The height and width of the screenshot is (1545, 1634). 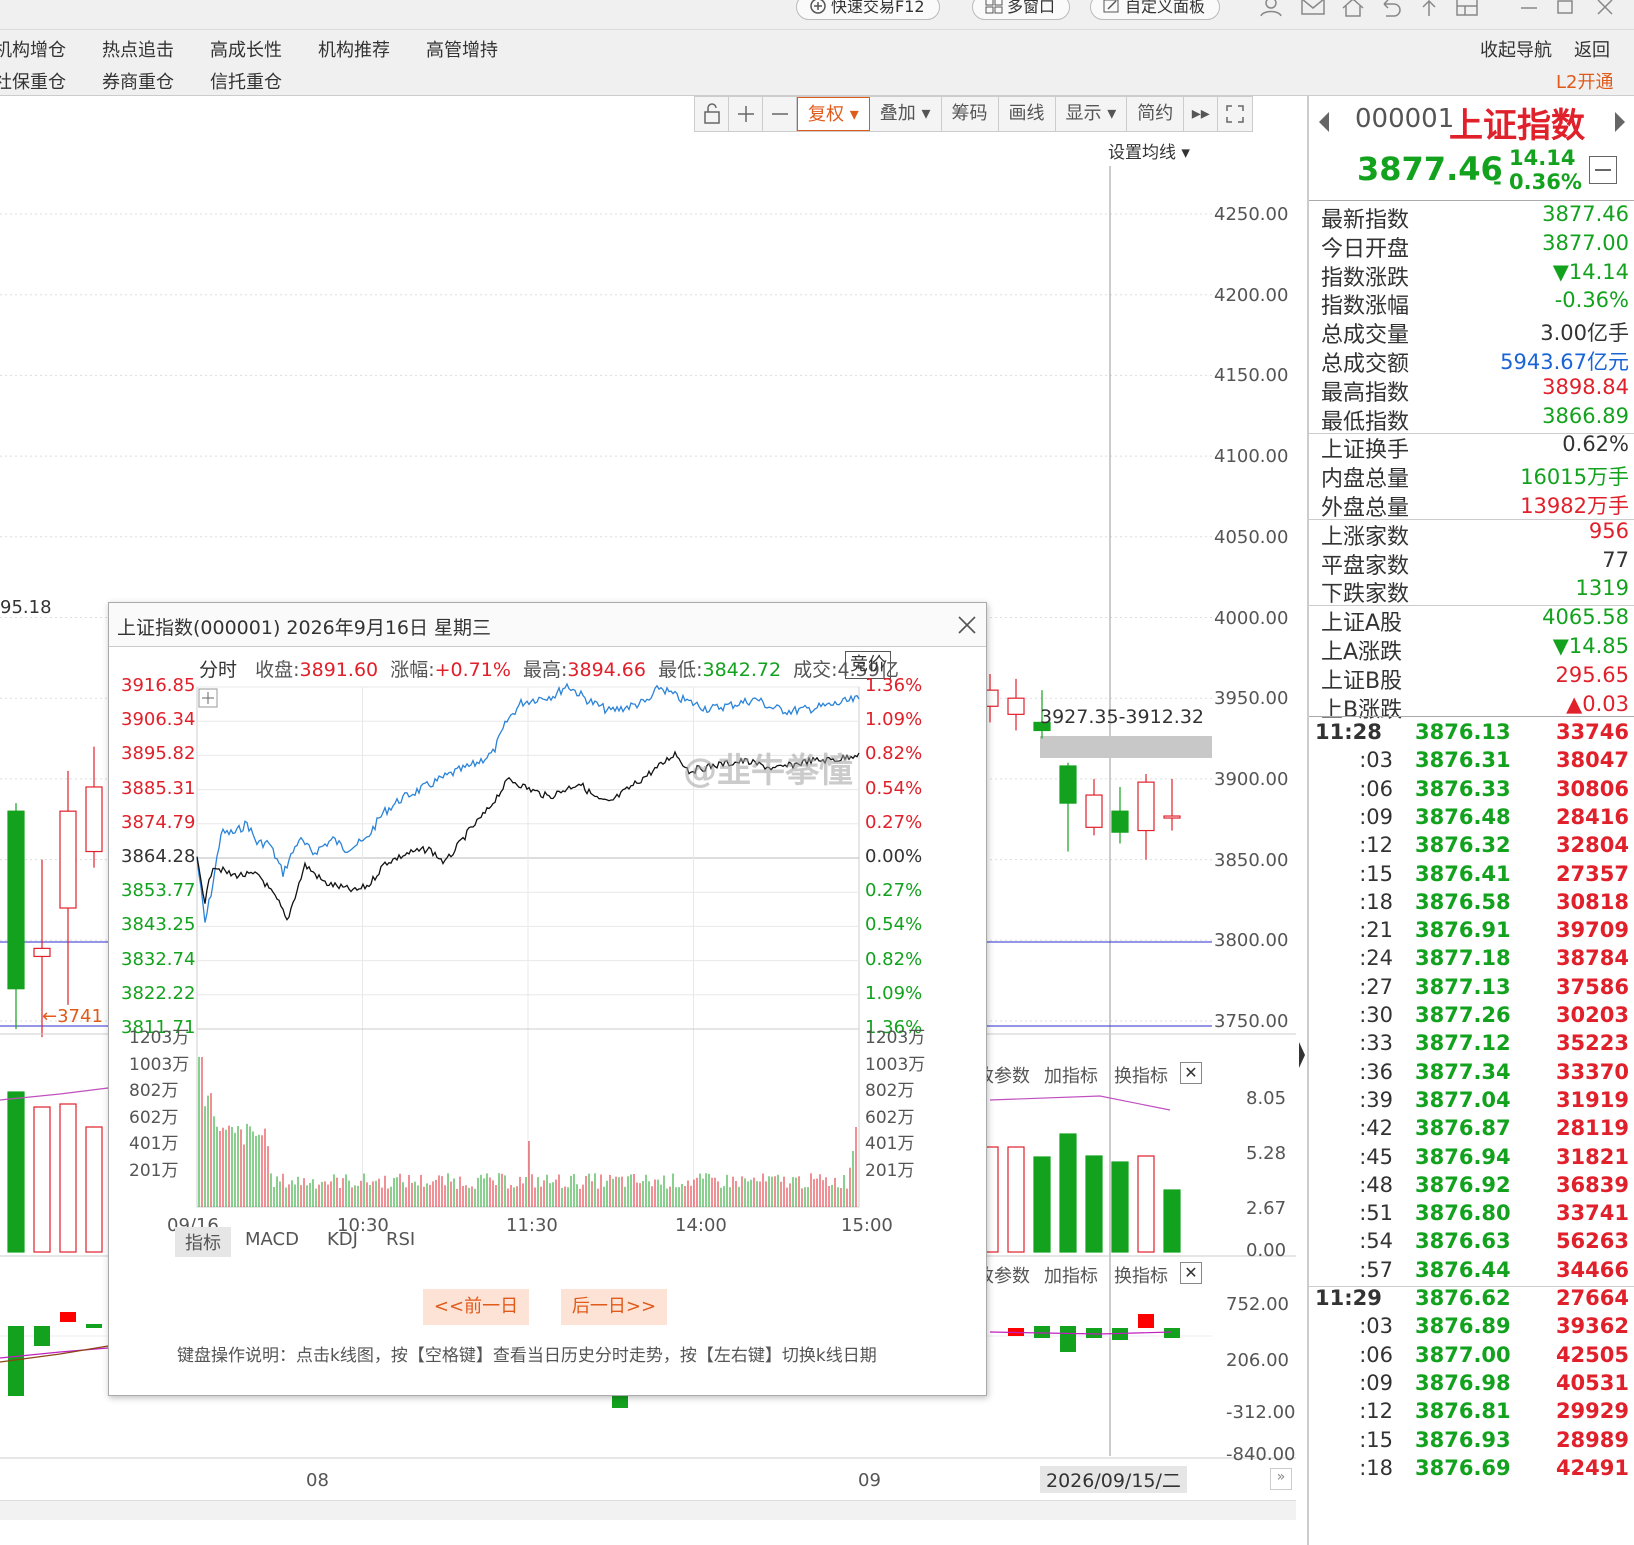 What do you see at coordinates (1474, 876) in the screenshot?
I see `tick-row: :15 3876.41 27357` at bounding box center [1474, 876].